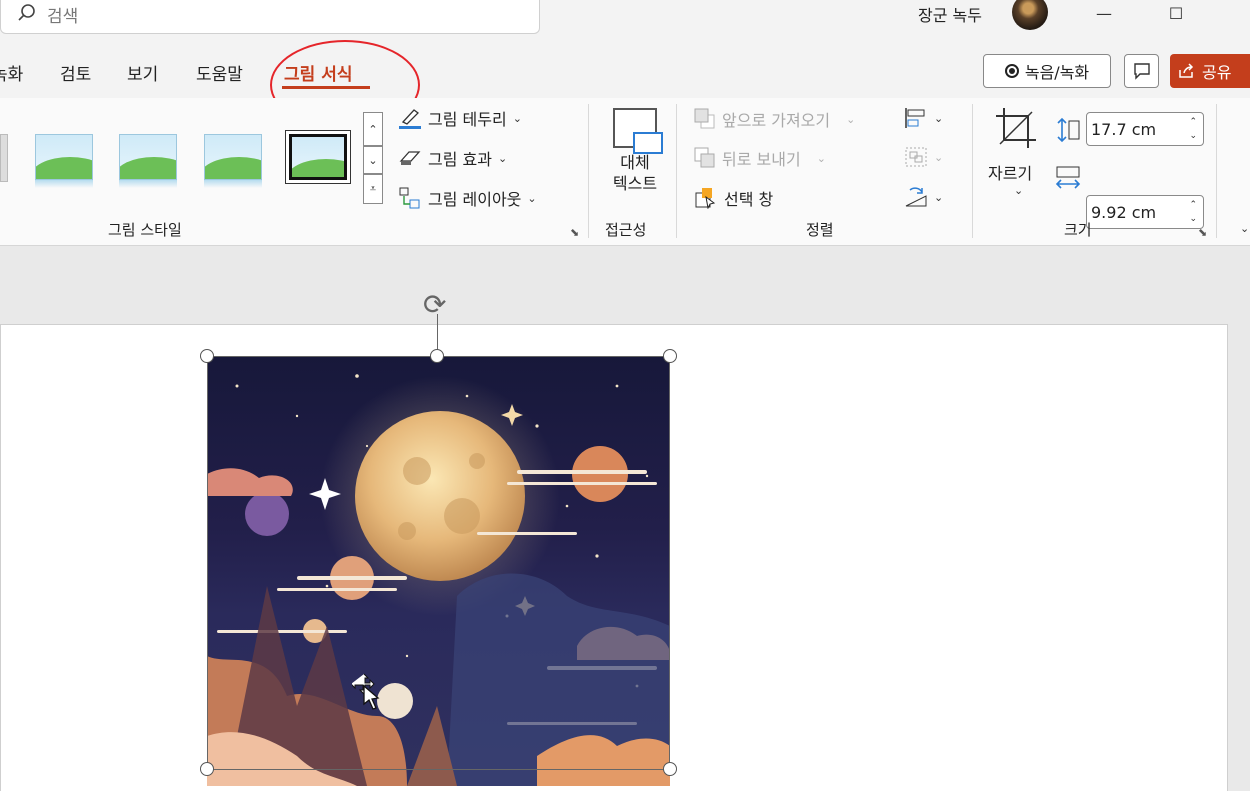 The height and width of the screenshot is (791, 1250). What do you see at coordinates (704, 118) in the screenshot?
I see `bring-forward-icon` at bounding box center [704, 118].